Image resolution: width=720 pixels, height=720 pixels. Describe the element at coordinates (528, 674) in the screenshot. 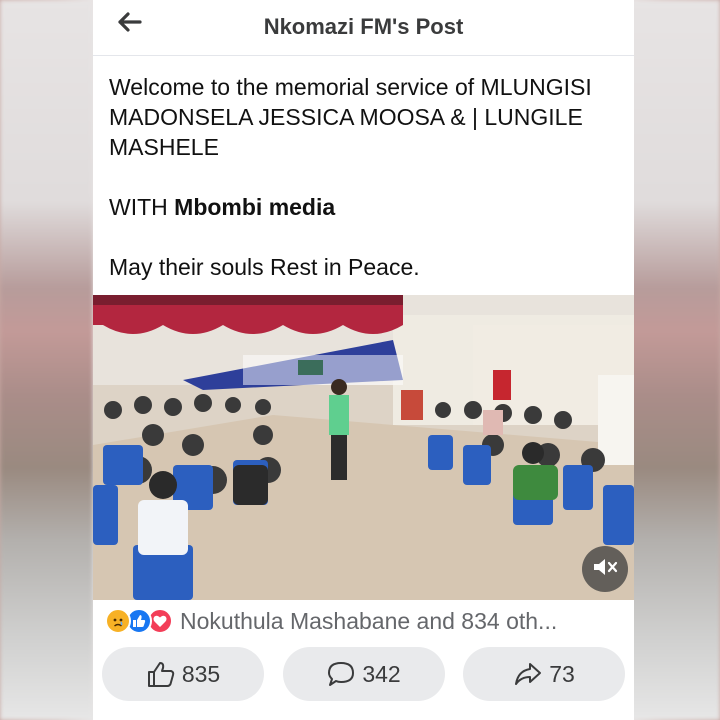

I see `share-arrow-icon` at that location.